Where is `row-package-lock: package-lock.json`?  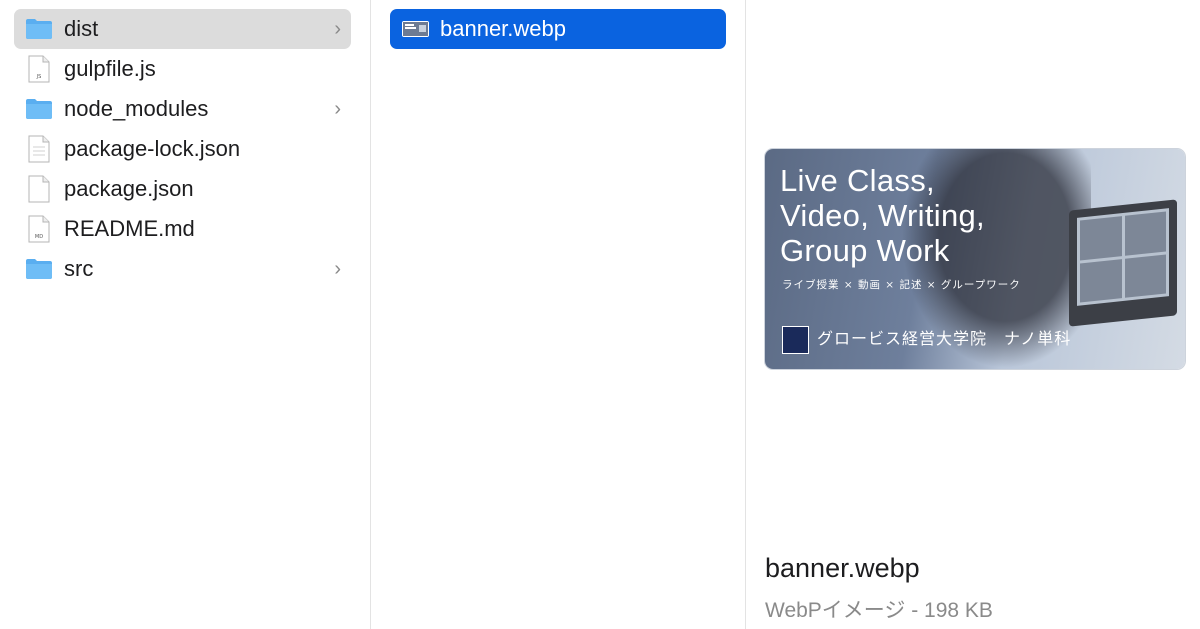
row-package-lock: package-lock.json is located at coordinates (182, 149).